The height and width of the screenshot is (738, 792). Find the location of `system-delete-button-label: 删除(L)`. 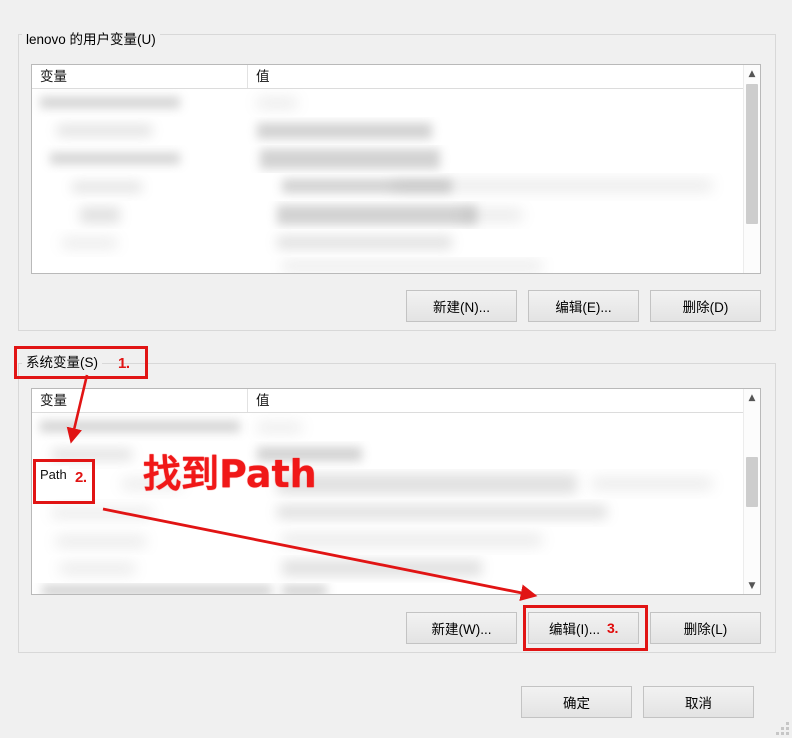

system-delete-button-label: 删除(L) is located at coordinates (705, 629).